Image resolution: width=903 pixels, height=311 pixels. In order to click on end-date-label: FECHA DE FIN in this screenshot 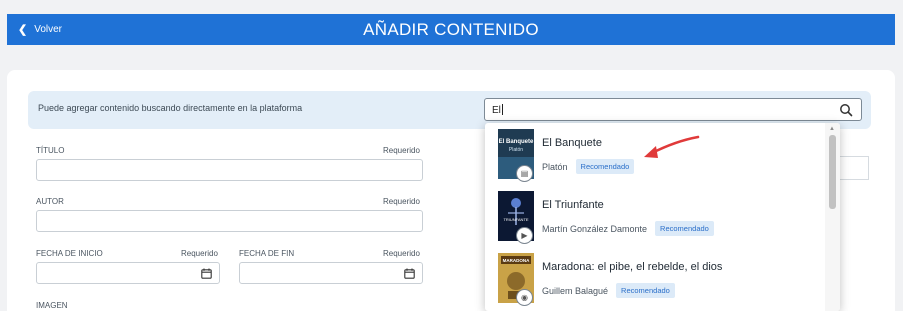, I will do `click(267, 253)`.